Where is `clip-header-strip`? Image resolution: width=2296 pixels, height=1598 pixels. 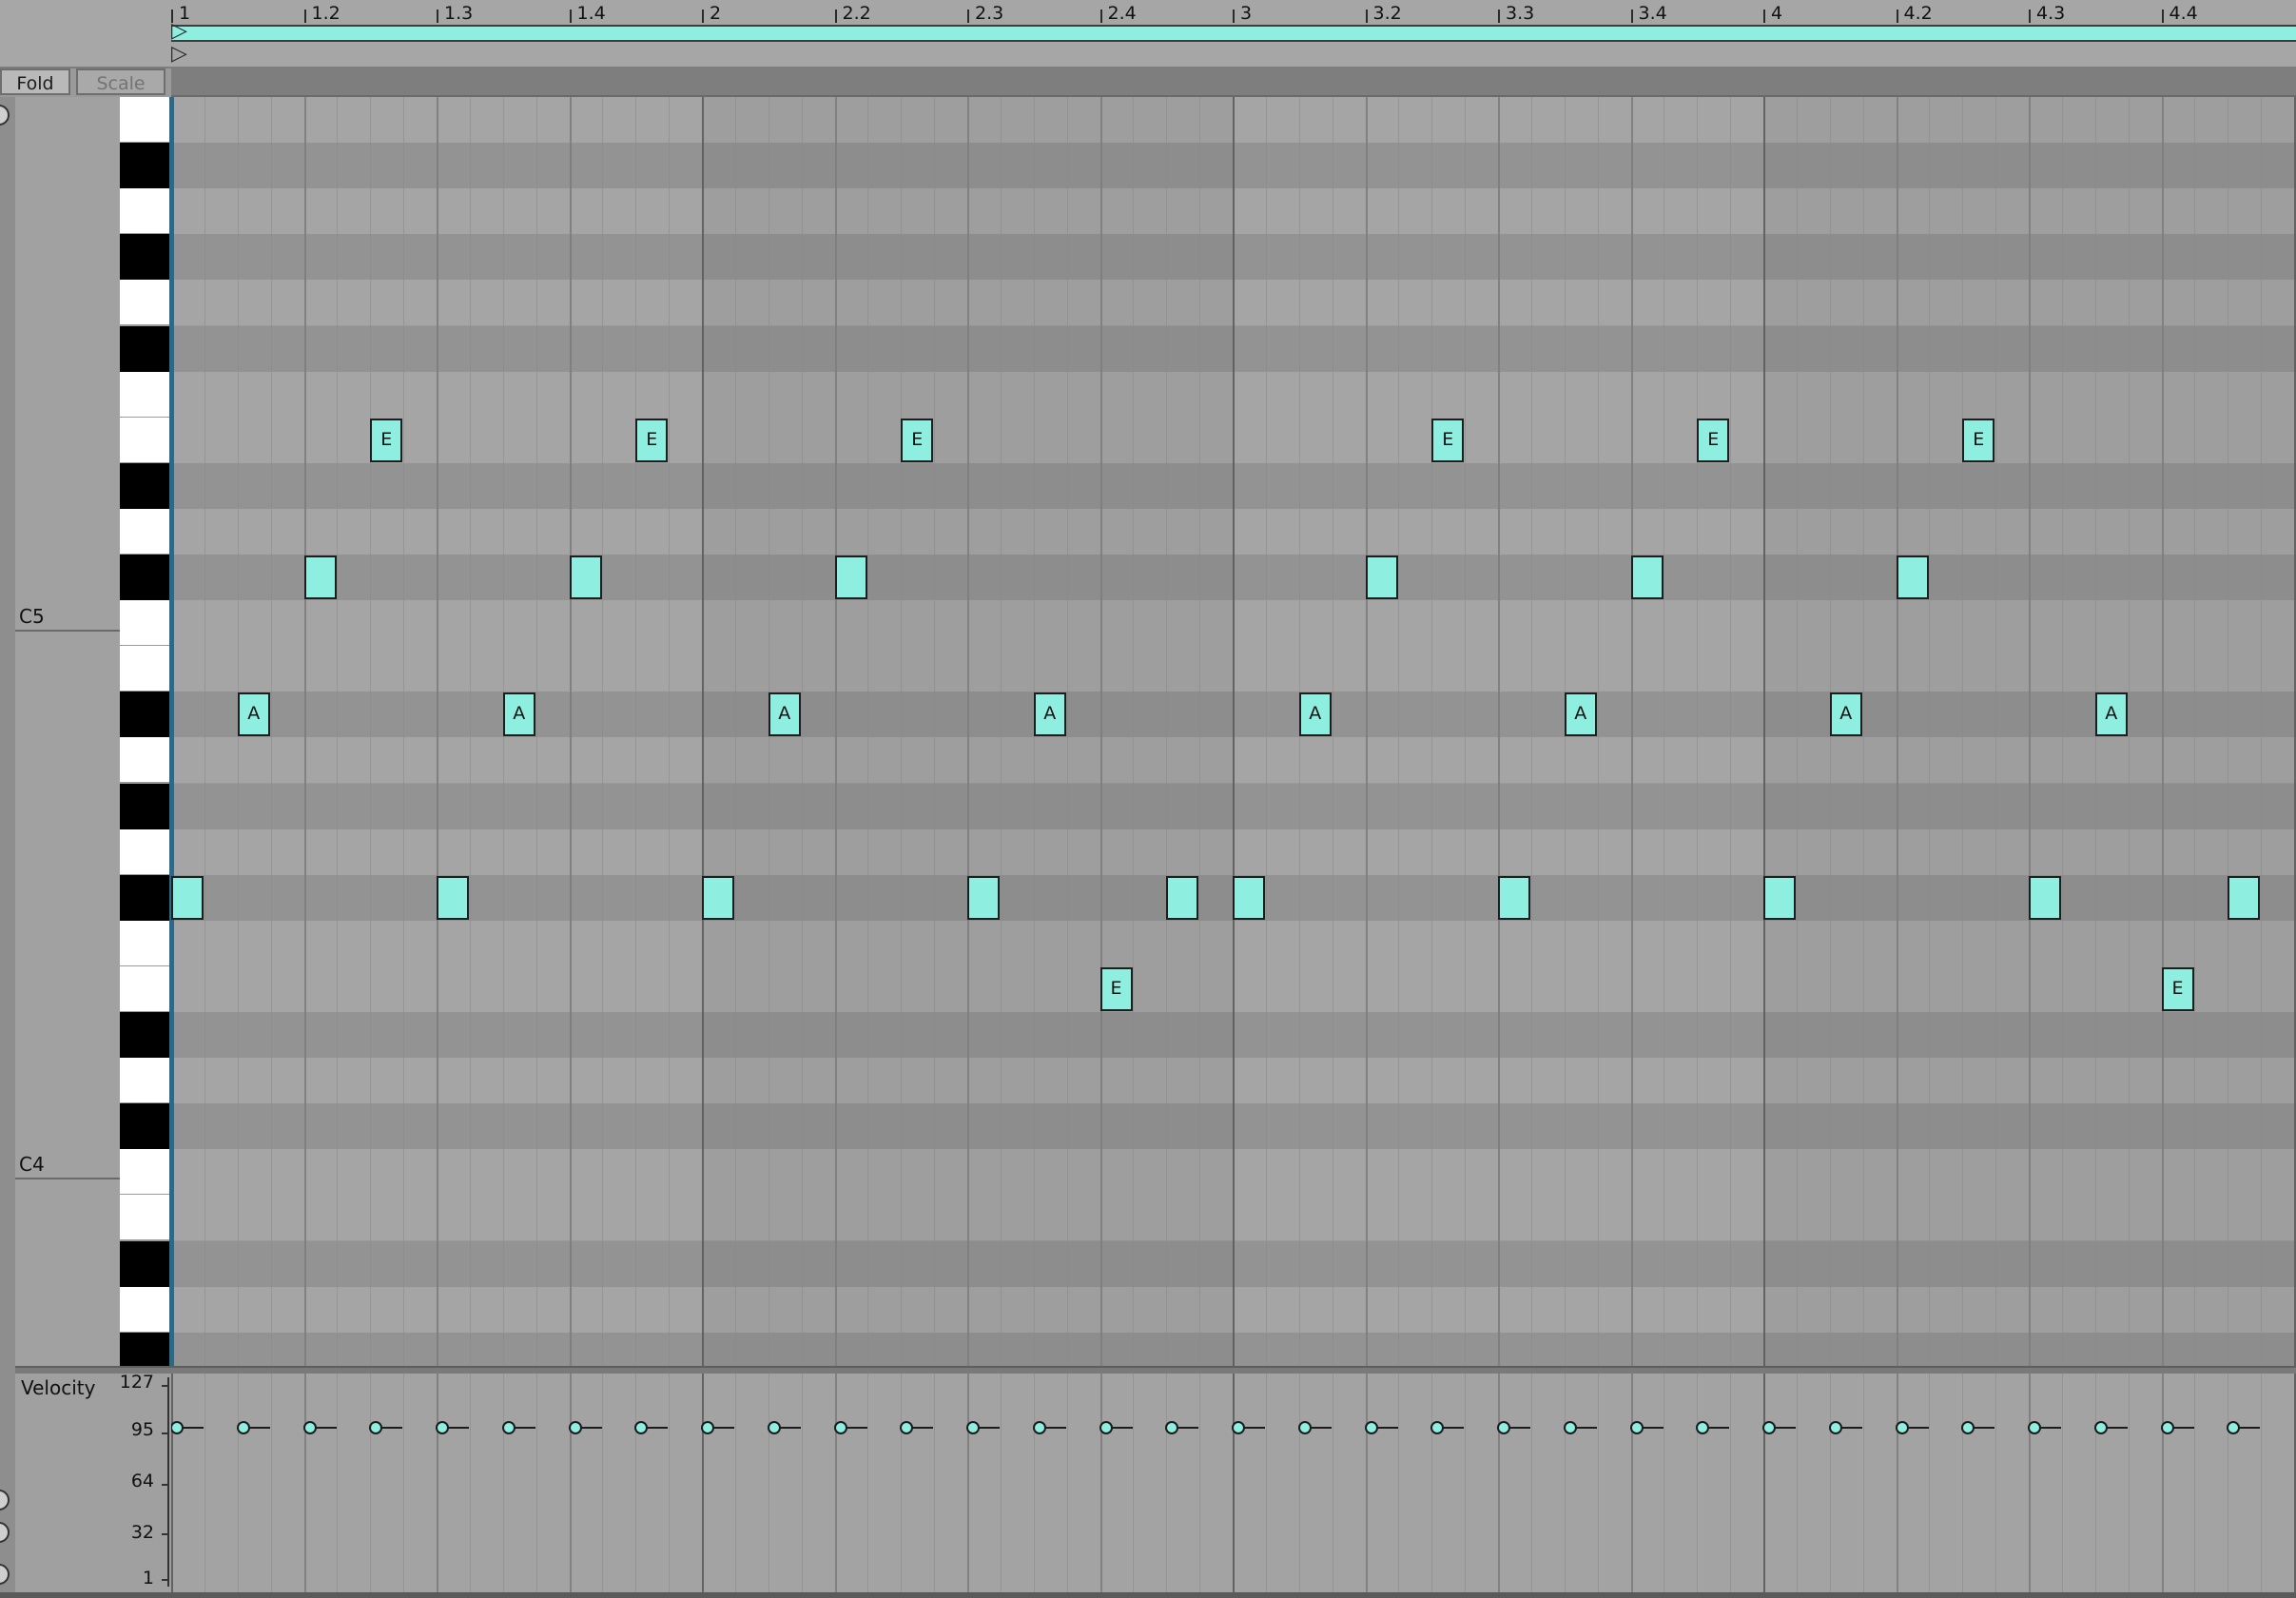 clip-header-strip is located at coordinates (1233, 82).